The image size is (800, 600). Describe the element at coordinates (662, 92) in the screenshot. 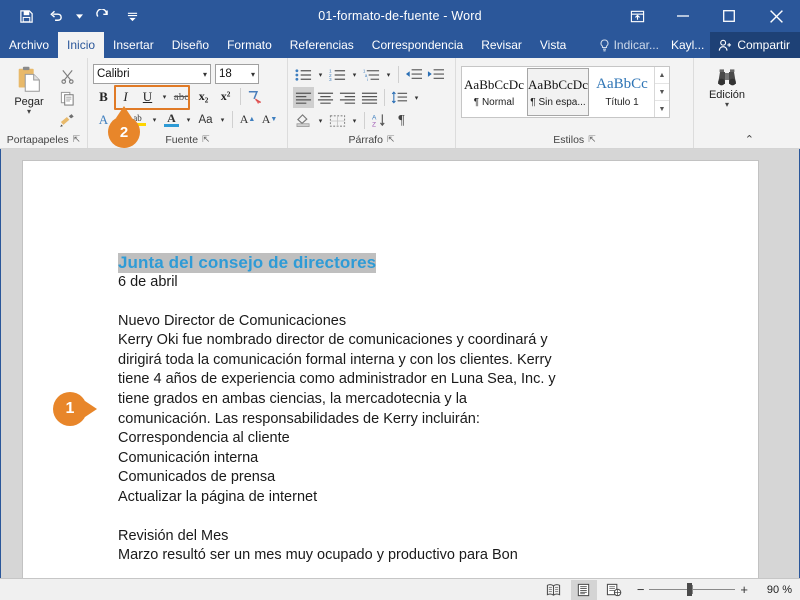

I see `styles-scroll-down-icon: ▼` at that location.